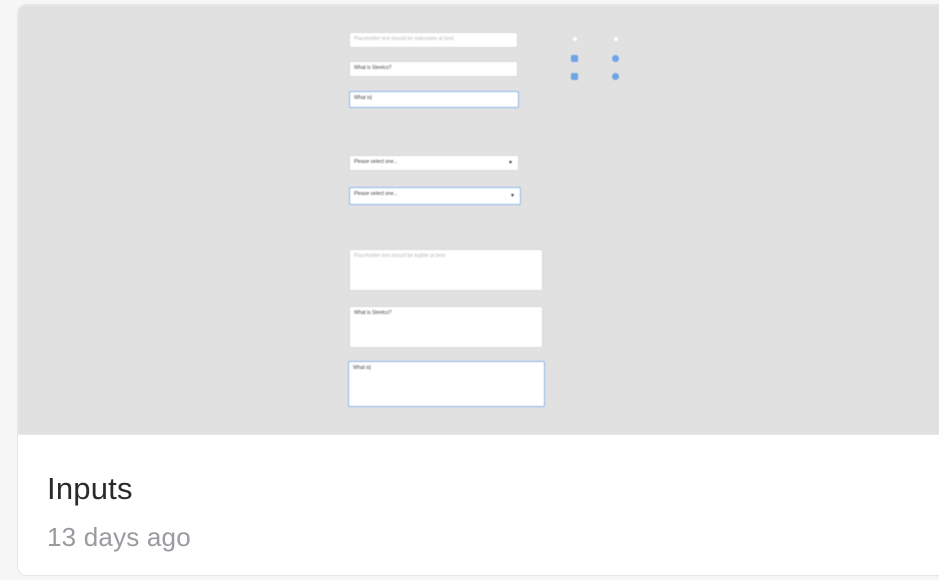 This screenshot has width=939, height=580. Describe the element at coordinates (446, 327) in the screenshot. I see `preview-textarea-filled: What is Steelco?` at that location.